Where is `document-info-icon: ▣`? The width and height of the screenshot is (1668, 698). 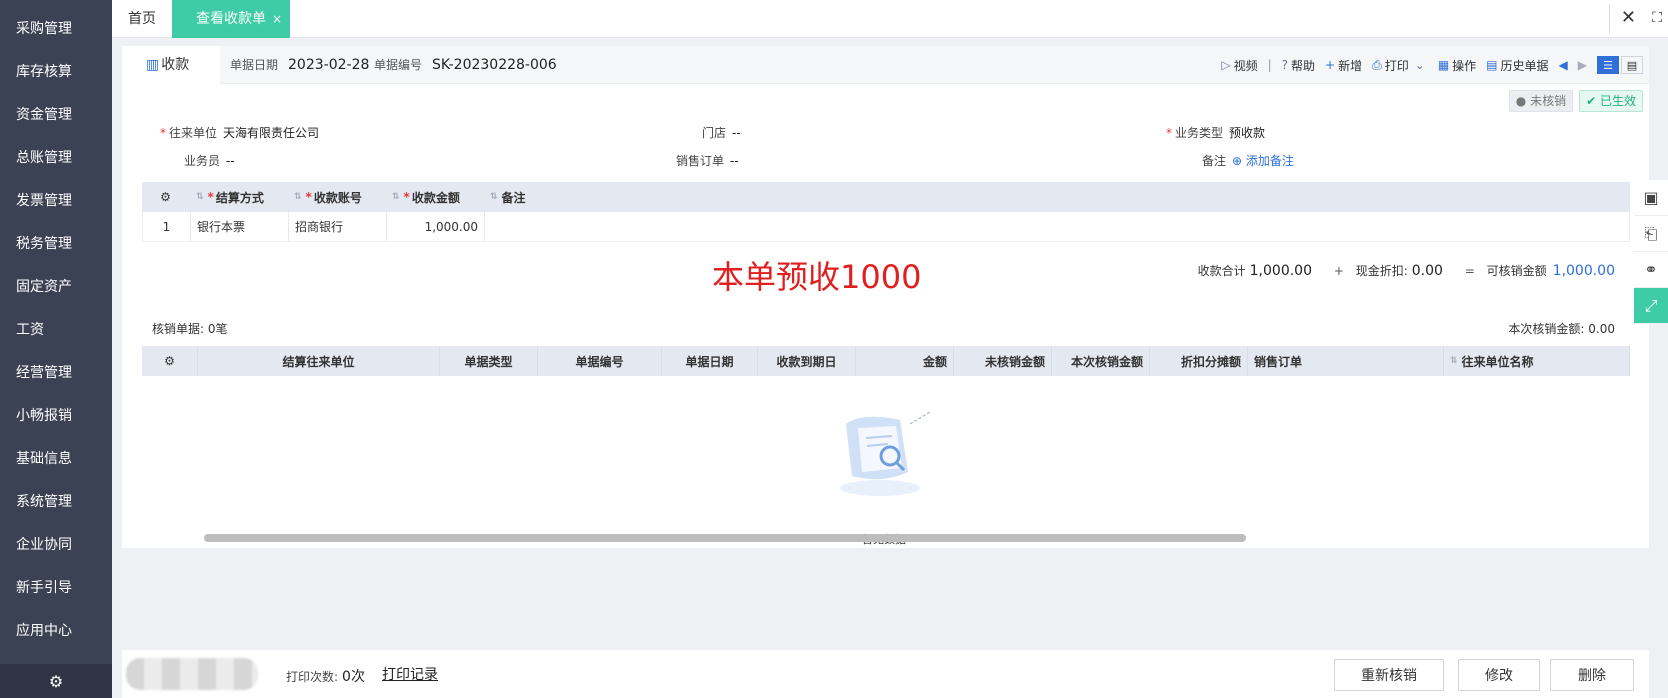 document-info-icon: ▣ is located at coordinates (1651, 198).